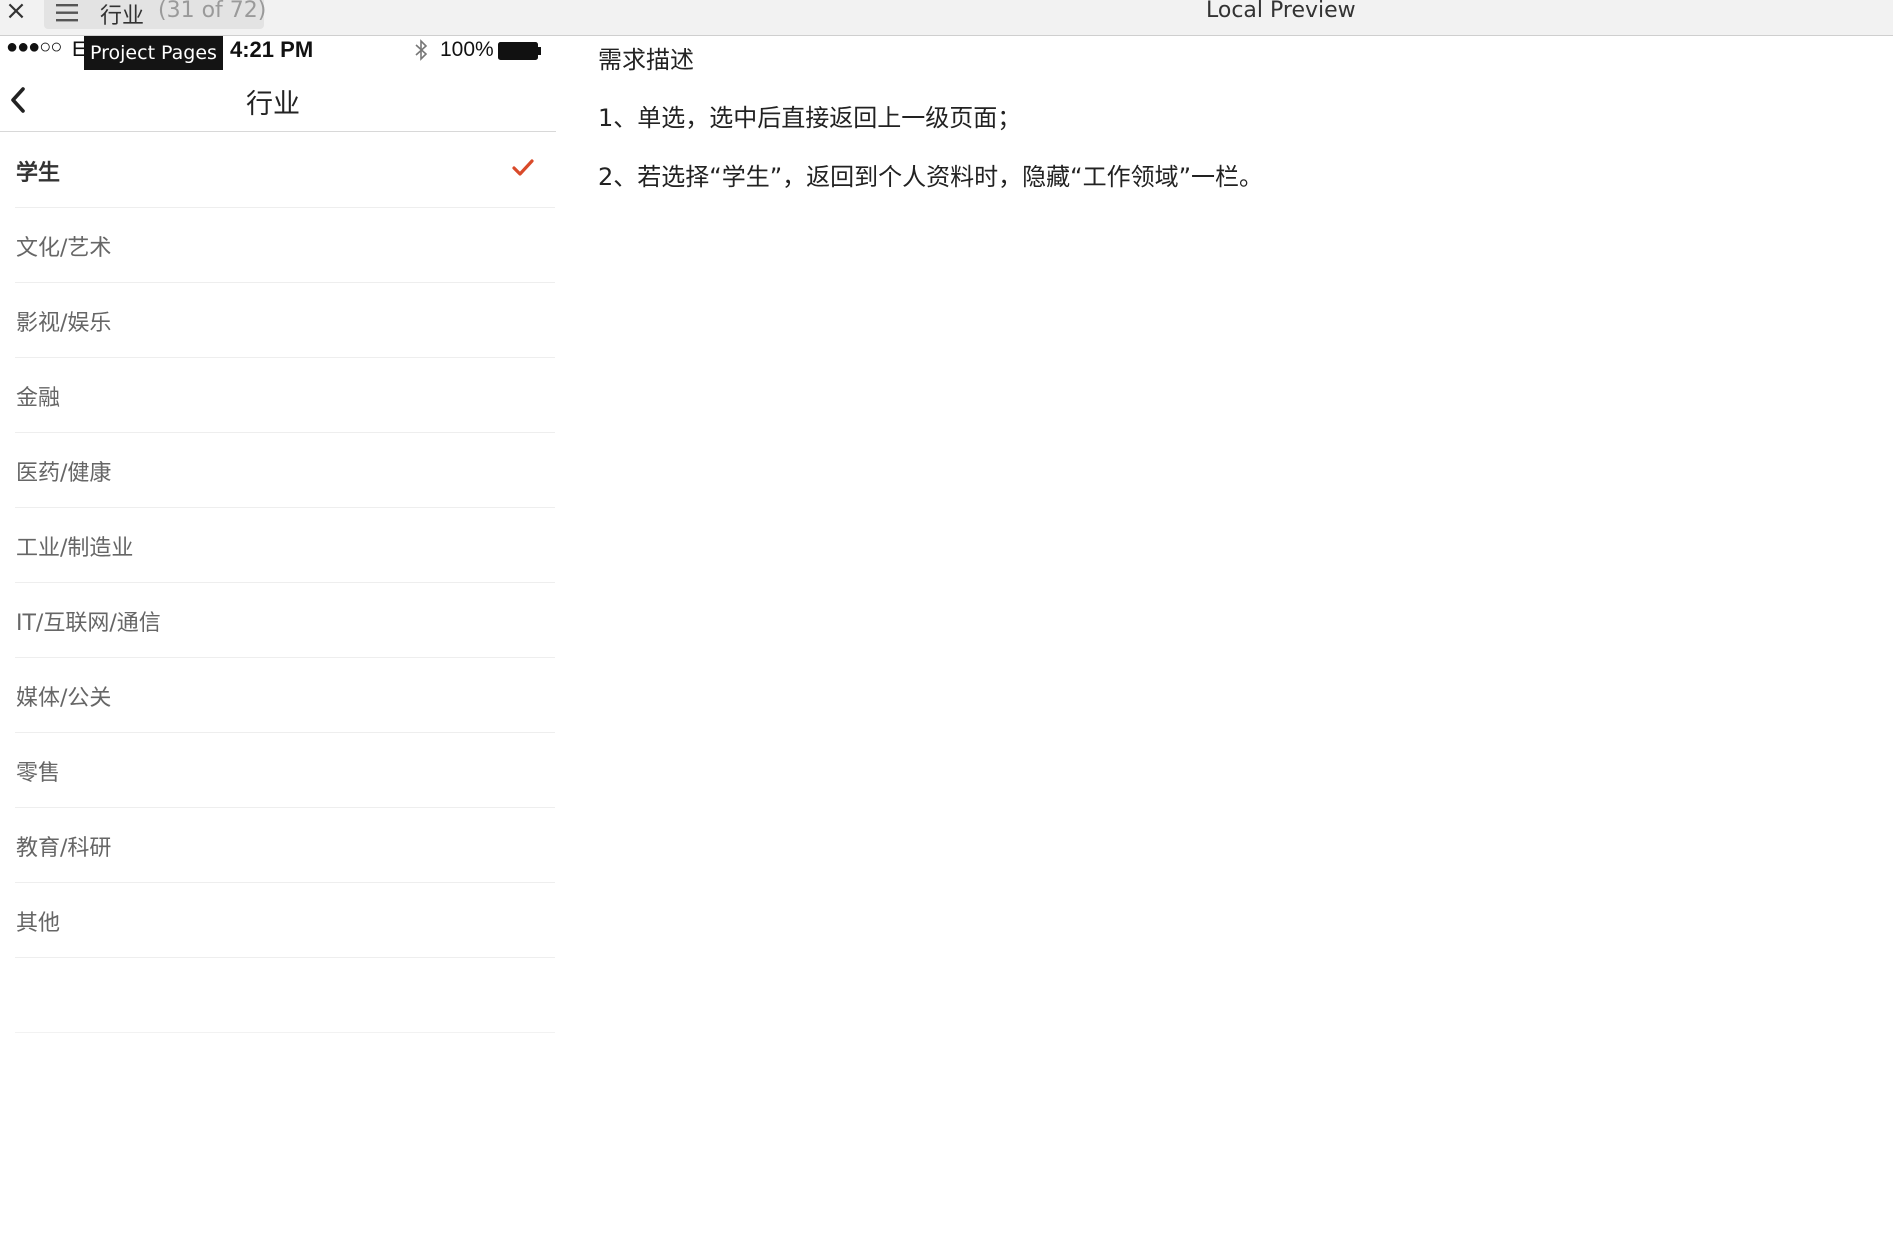 The height and width of the screenshot is (1245, 1893). Describe the element at coordinates (285, 995) in the screenshot. I see `list-item-empty` at that location.